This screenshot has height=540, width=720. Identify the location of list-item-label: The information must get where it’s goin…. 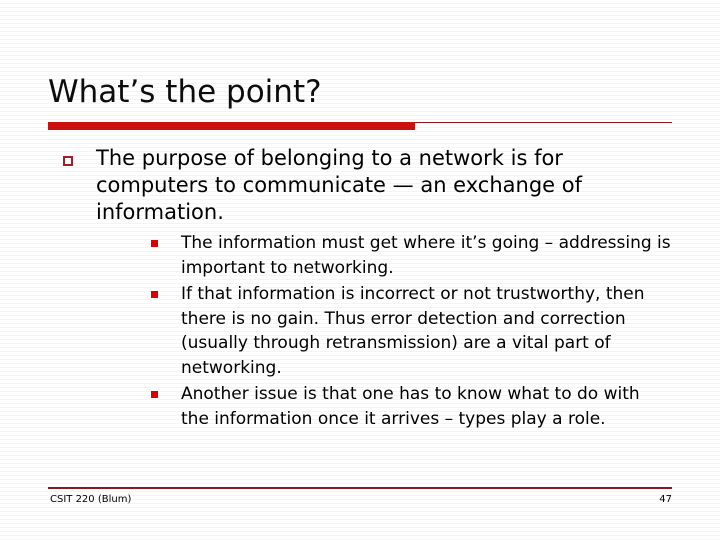
(426, 255).